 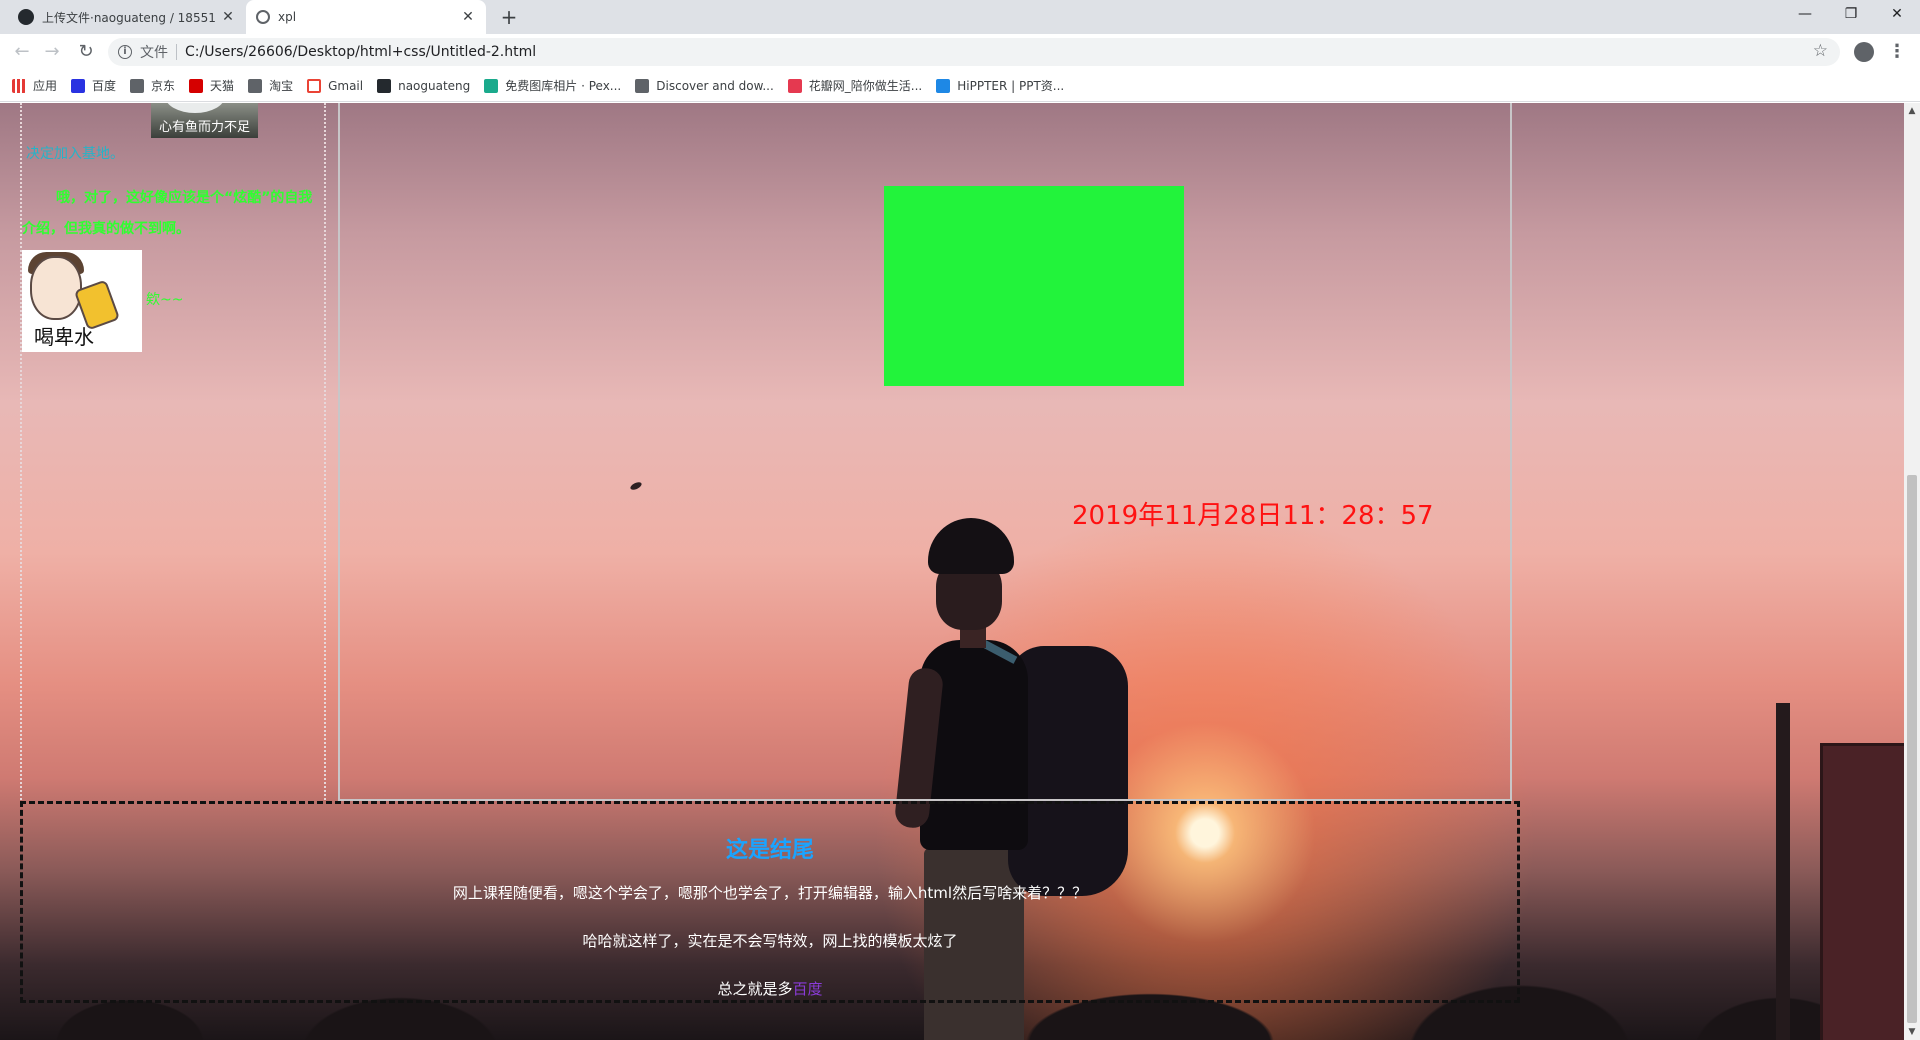 I want to click on bookmark-tmall: 天猫, so click(x=211, y=85).